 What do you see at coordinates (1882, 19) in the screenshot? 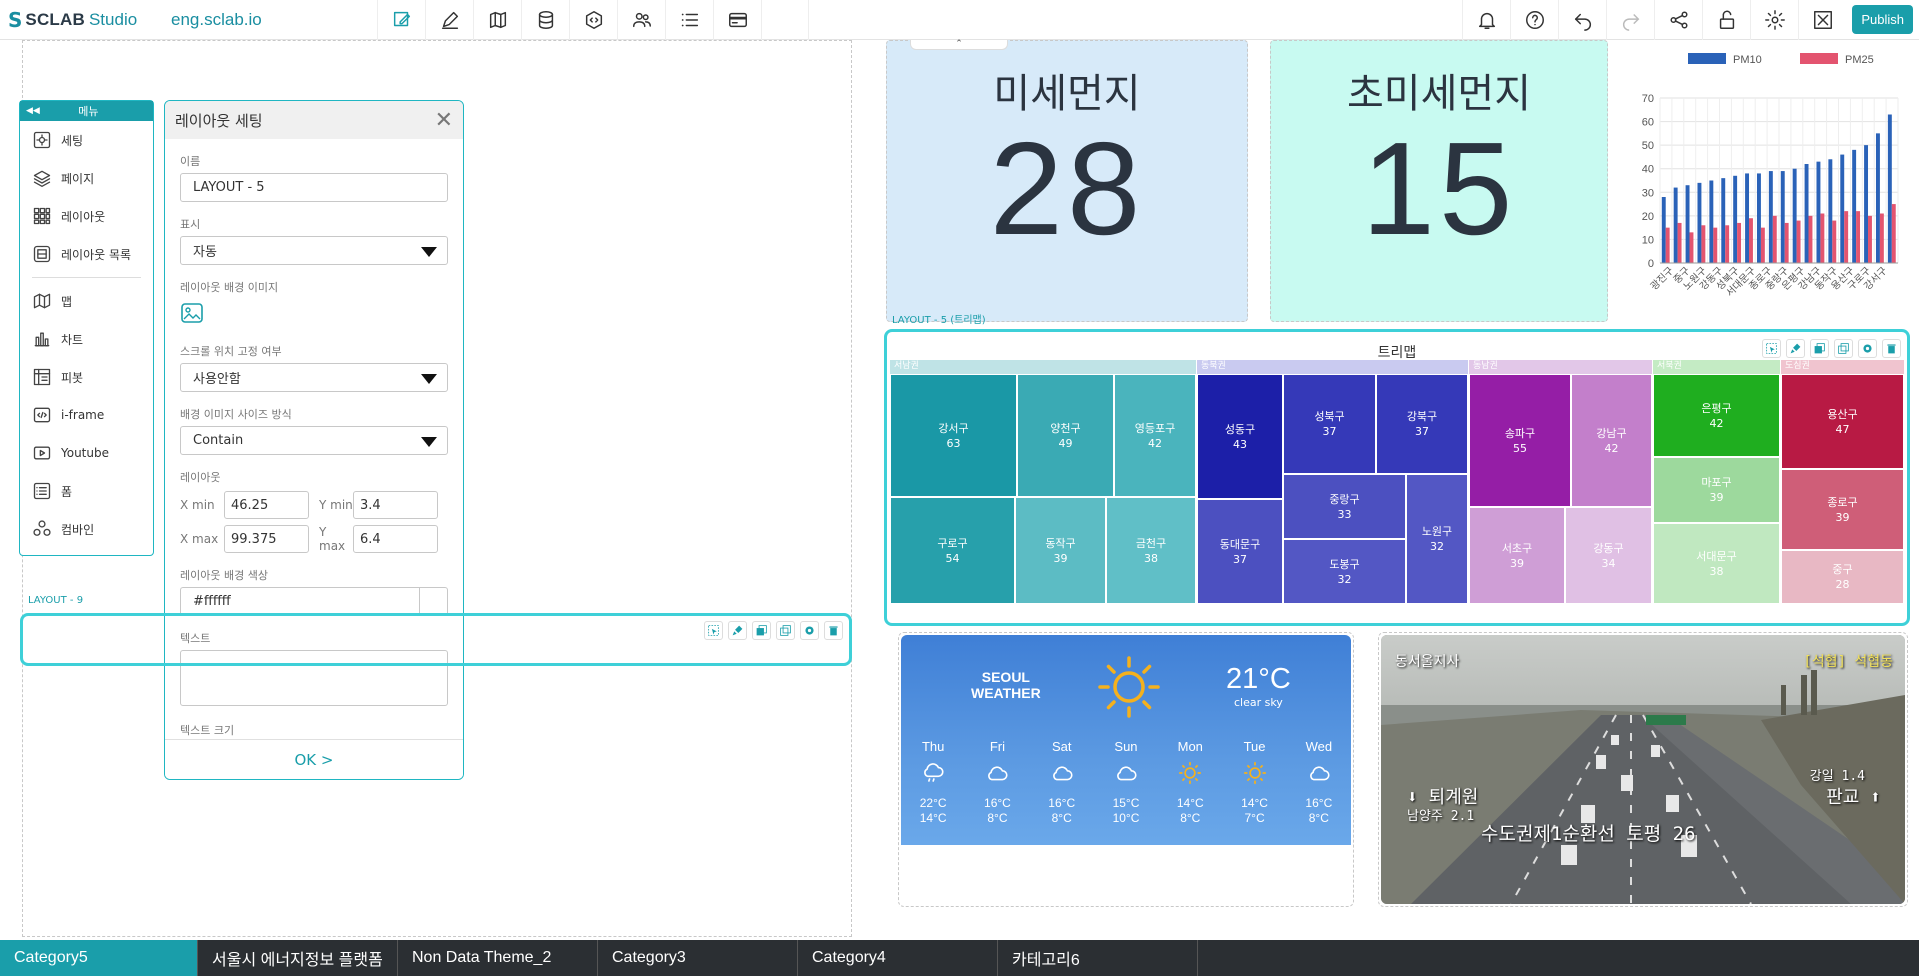
I see `publish-button: Publish` at bounding box center [1882, 19].